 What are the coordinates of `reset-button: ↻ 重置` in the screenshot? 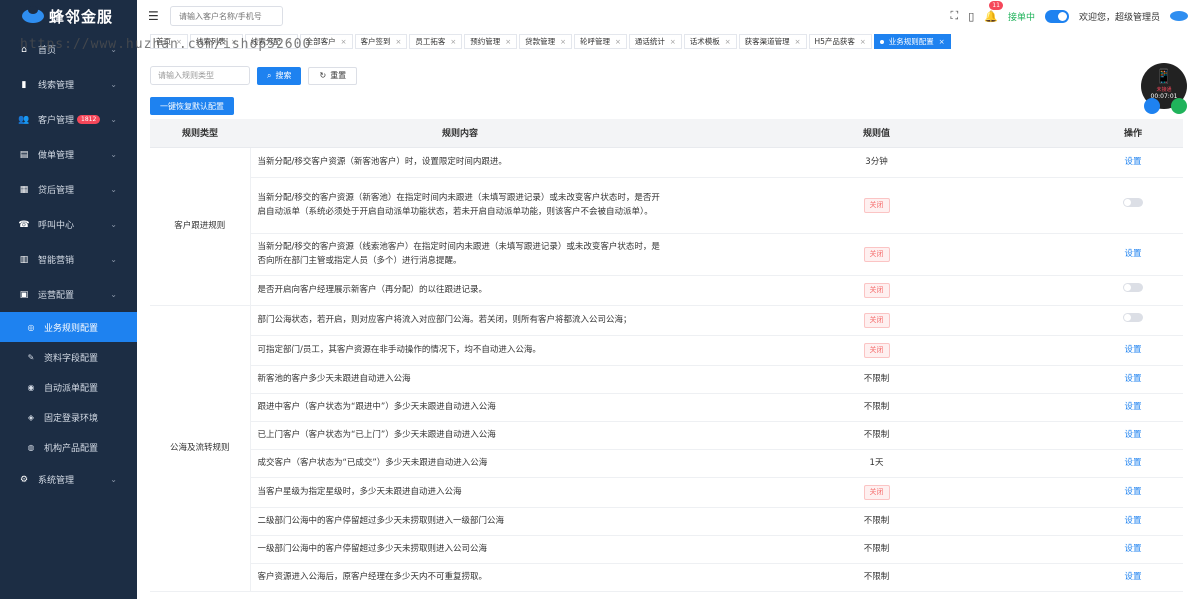 It's located at (333, 75).